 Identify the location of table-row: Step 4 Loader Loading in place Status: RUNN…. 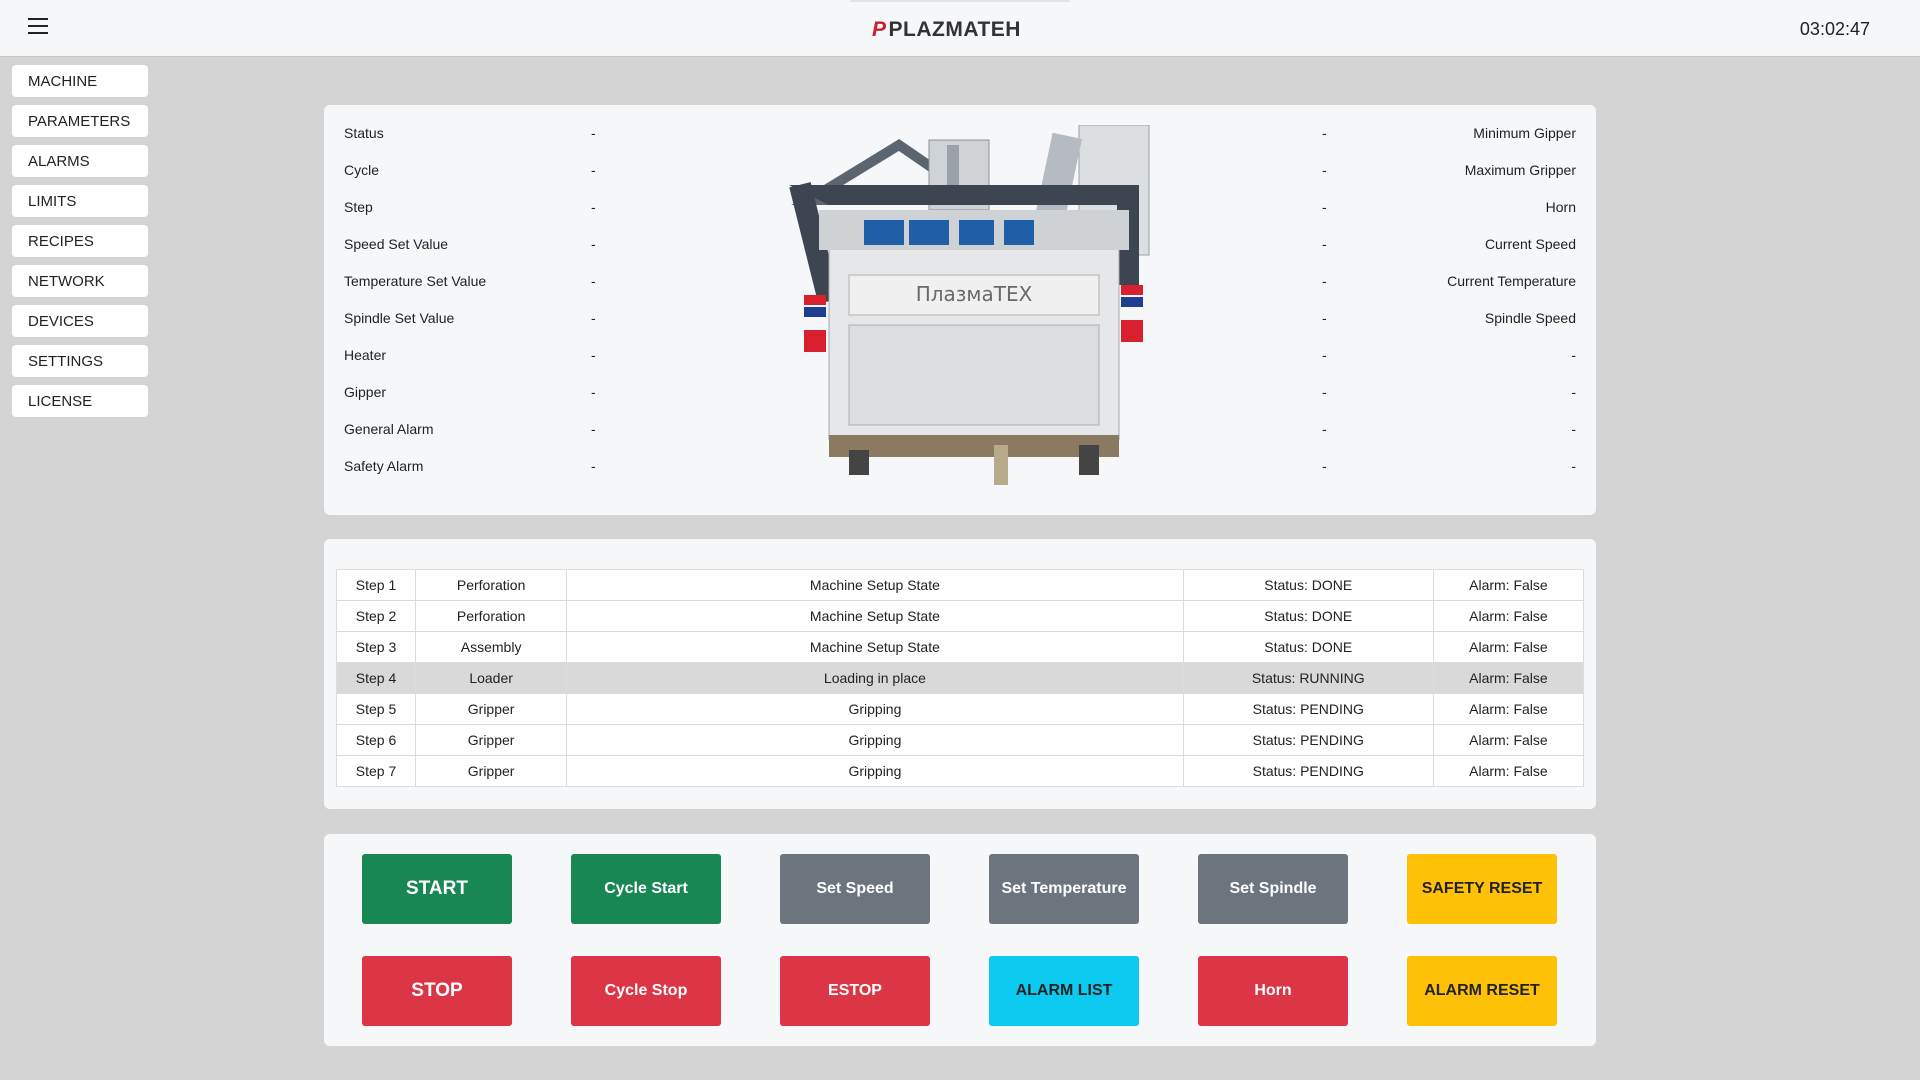
(960, 678).